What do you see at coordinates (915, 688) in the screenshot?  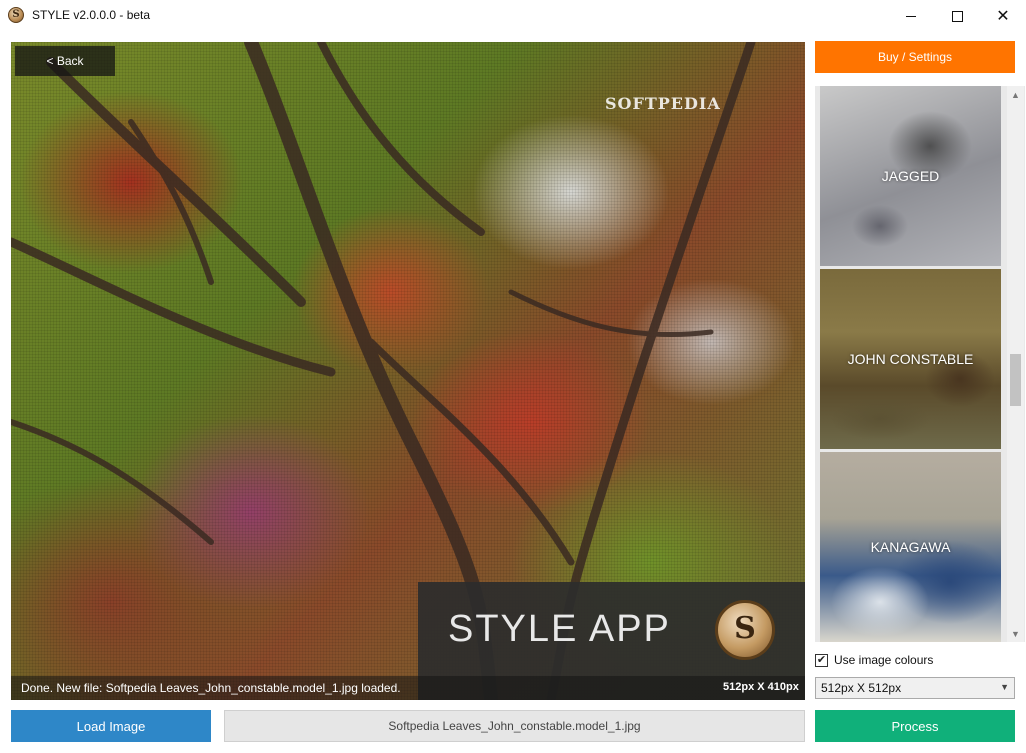 I see `output-size-select: 512px X 512px ▼` at bounding box center [915, 688].